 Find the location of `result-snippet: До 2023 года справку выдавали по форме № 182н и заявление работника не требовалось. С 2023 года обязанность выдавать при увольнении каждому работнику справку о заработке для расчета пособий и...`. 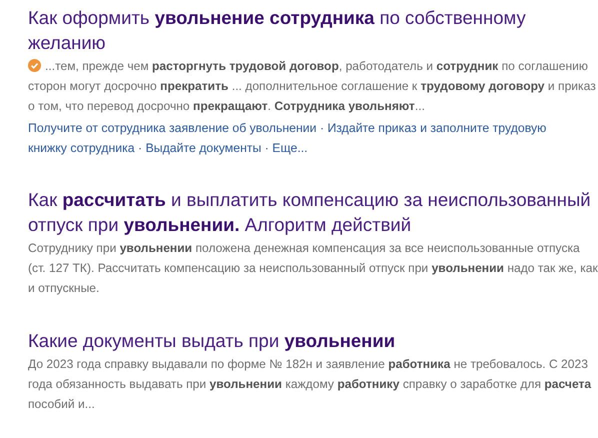

result-snippet: До 2023 года справку выдавали по форме № 182н и заявление работника не требовалось. С 2023 года обязанность выдавать при увольнении каждому работнику справку о заработке для расчета пособий и... is located at coordinates (310, 384).